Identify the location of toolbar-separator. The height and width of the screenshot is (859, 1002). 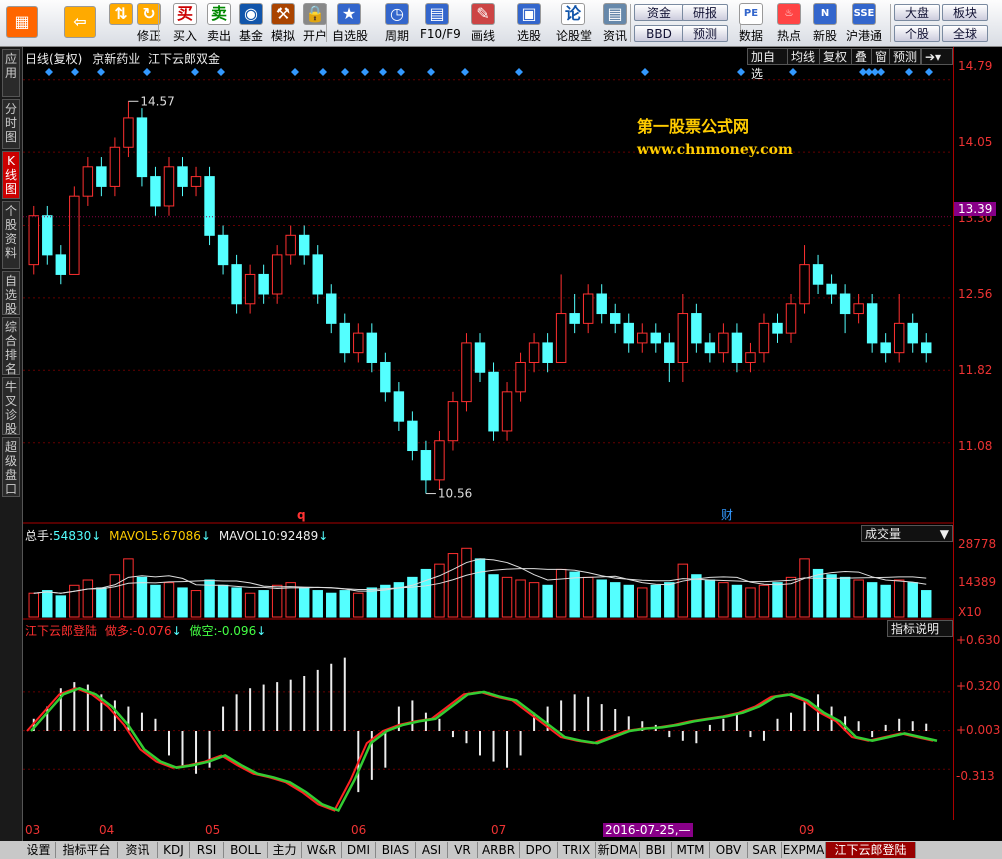
(158, 23).